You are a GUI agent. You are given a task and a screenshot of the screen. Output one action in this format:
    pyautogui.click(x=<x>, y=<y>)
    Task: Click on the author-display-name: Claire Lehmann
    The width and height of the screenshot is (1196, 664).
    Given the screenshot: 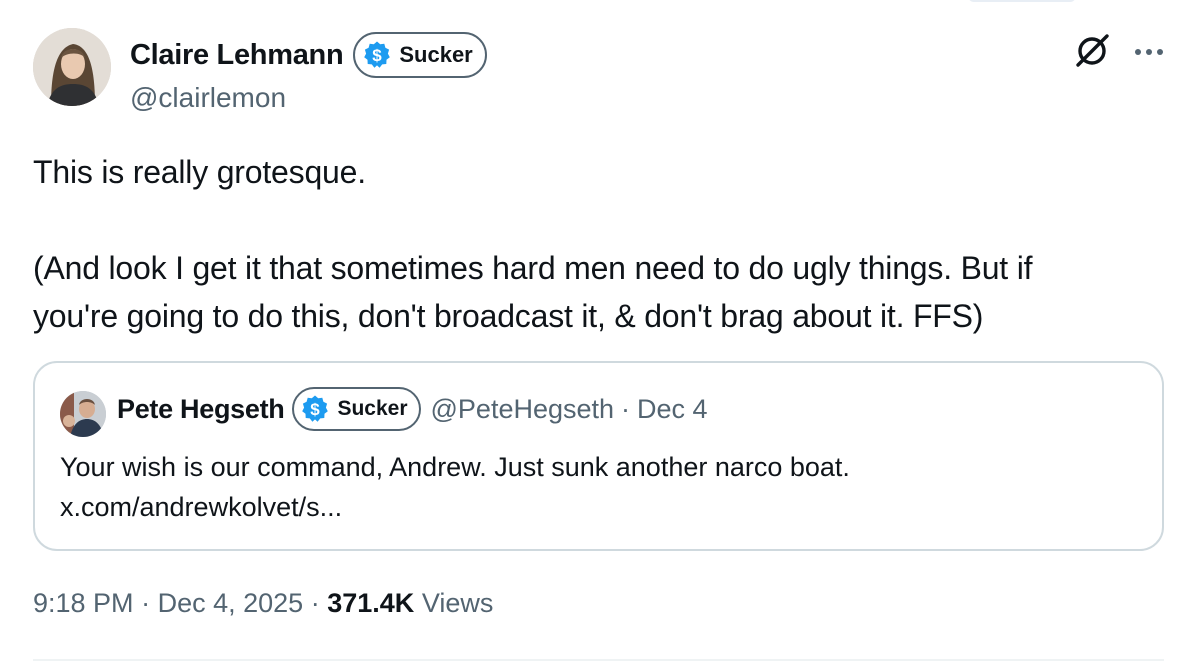 What is the action you would take?
    pyautogui.click(x=237, y=55)
    